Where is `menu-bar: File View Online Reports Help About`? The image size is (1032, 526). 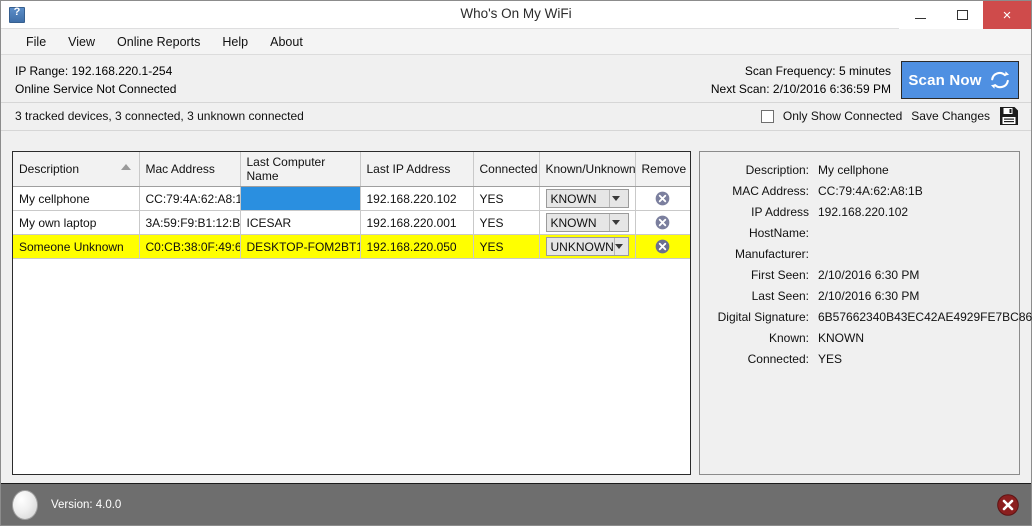
menu-bar: File View Online Reports Help About is located at coordinates (516, 42).